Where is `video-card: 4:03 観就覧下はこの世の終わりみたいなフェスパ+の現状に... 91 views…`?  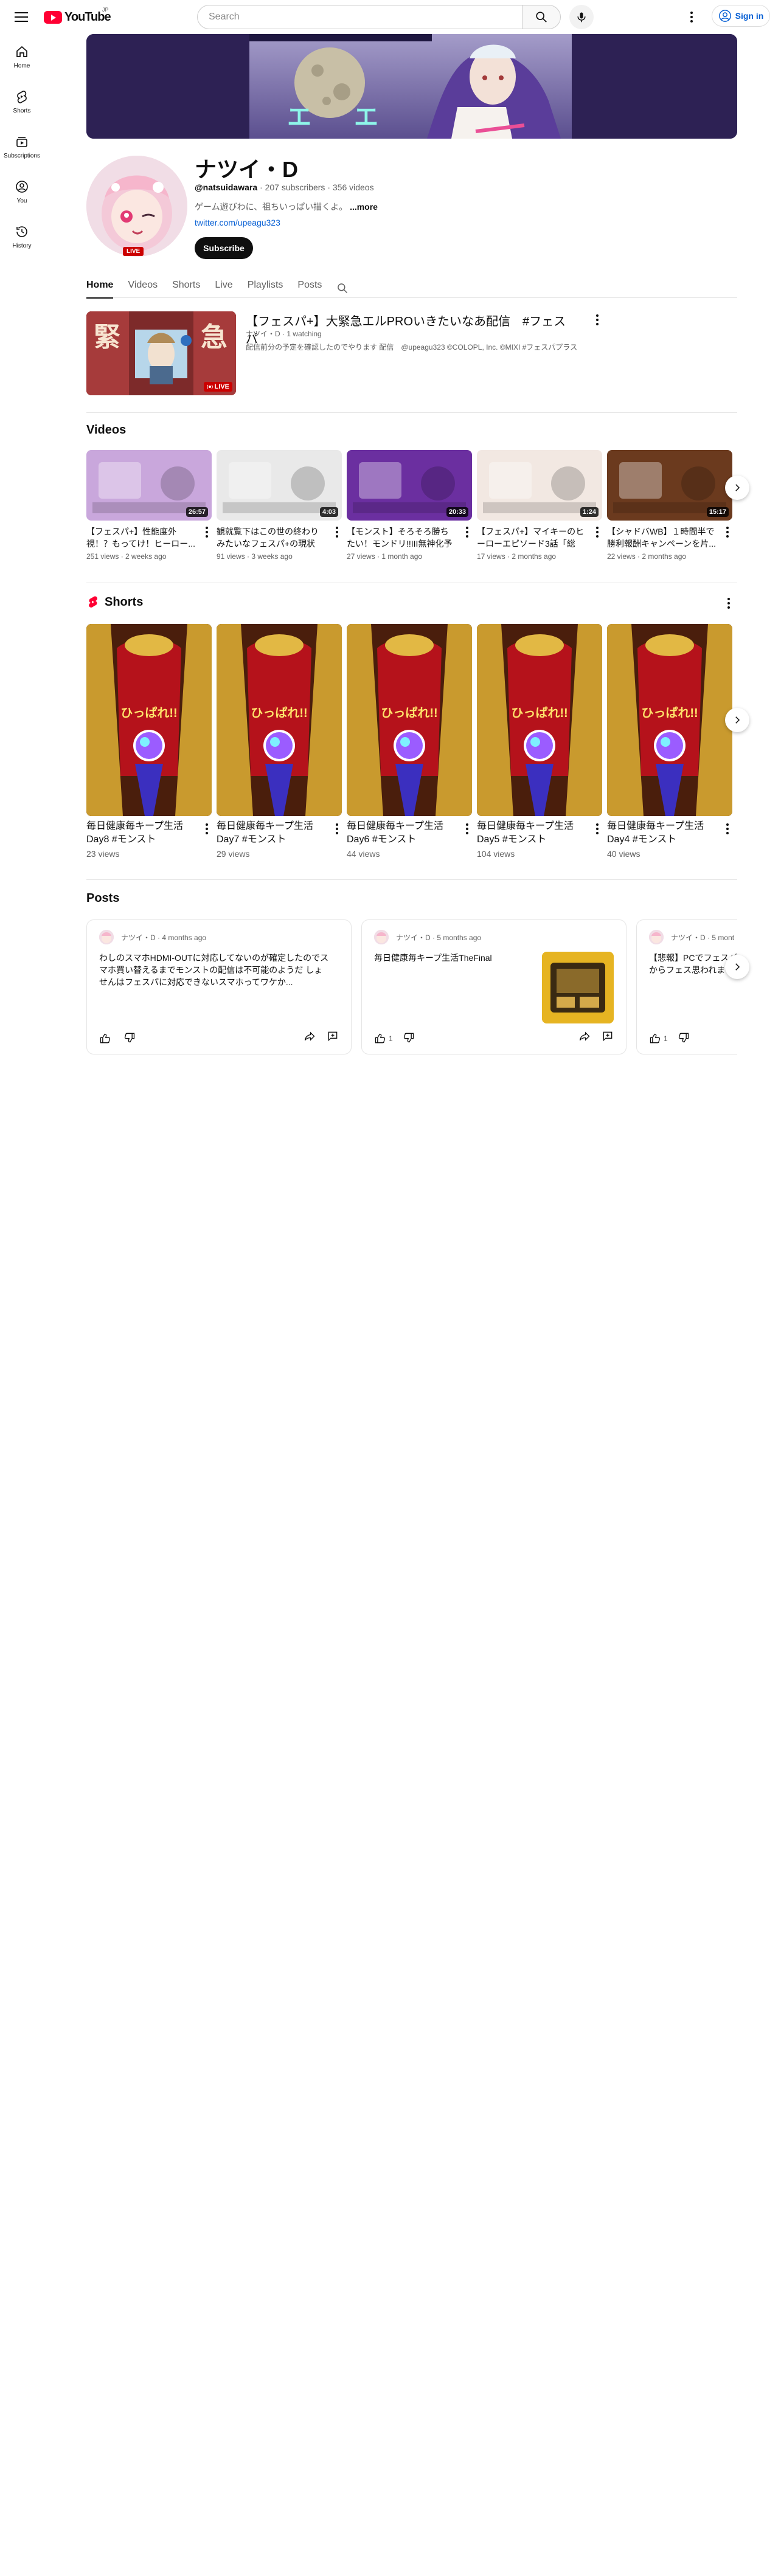 video-card: 4:03 観就覧下はこの世の終わりみたいなフェスパ+の現状に... 91 views… is located at coordinates (279, 505).